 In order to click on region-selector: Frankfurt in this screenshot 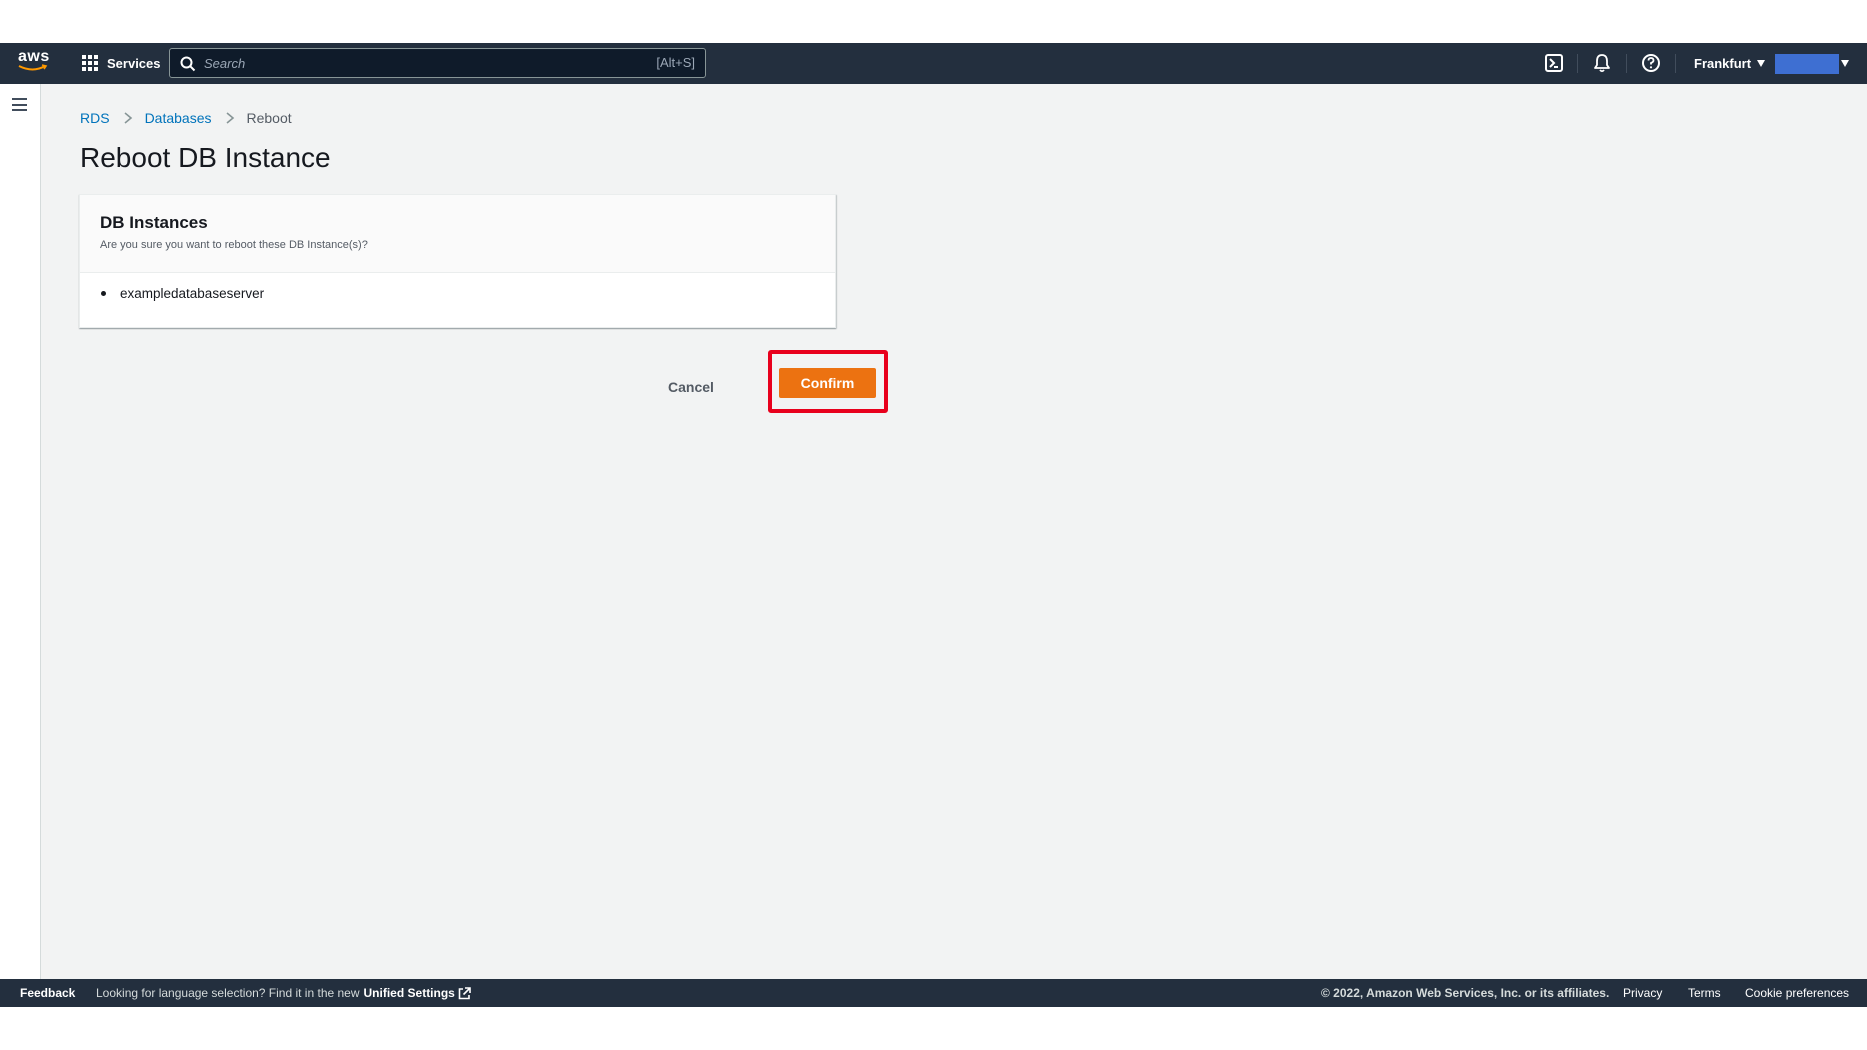, I will do `click(1730, 63)`.